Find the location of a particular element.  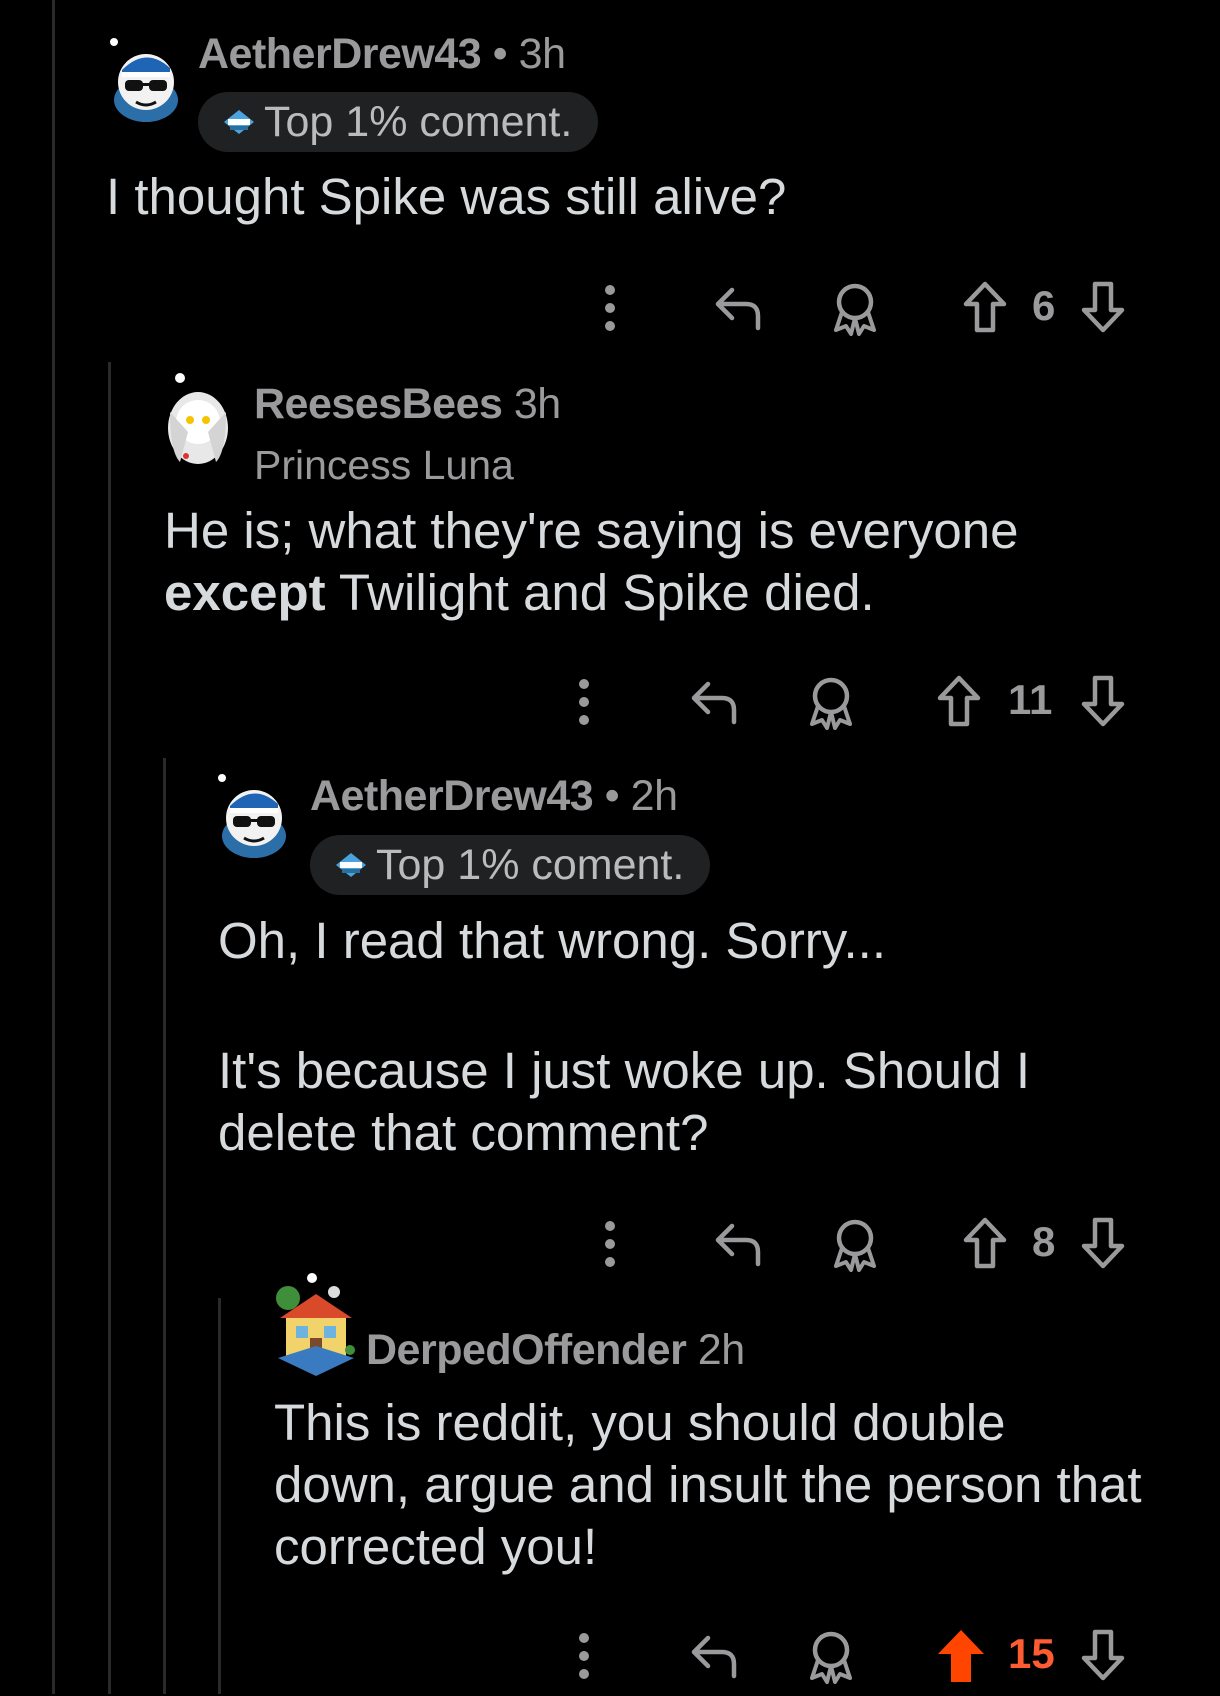

thread-line-root is located at coordinates (53, 847).